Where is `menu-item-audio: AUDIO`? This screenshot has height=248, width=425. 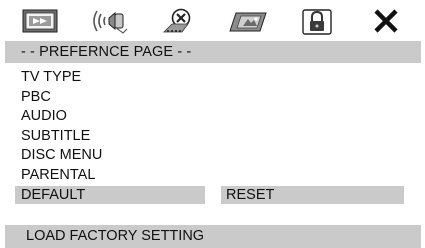
menu-item-audio: AUDIO is located at coordinates (218, 117).